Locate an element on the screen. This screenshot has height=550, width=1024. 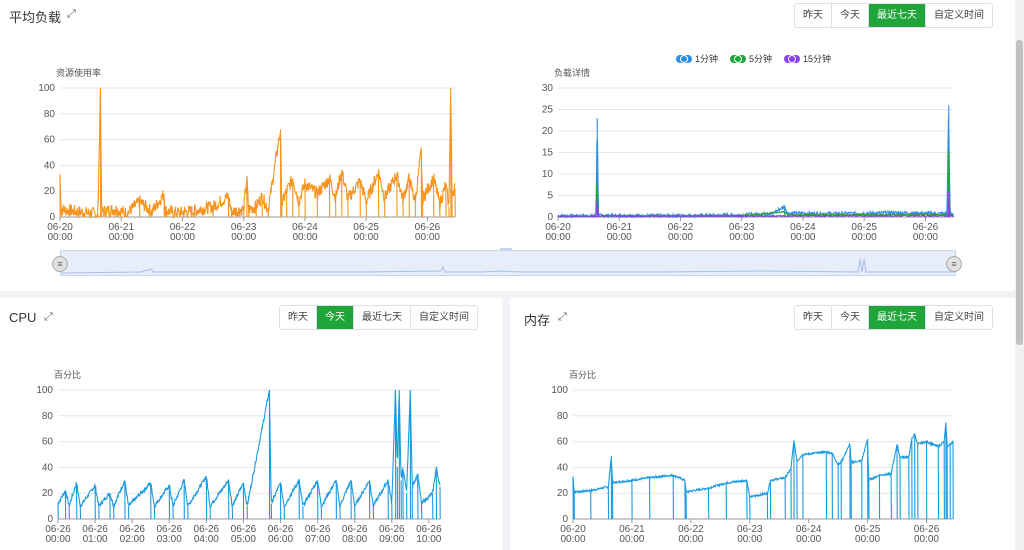
y-tick-label: 25 is located at coordinates (548, 110).